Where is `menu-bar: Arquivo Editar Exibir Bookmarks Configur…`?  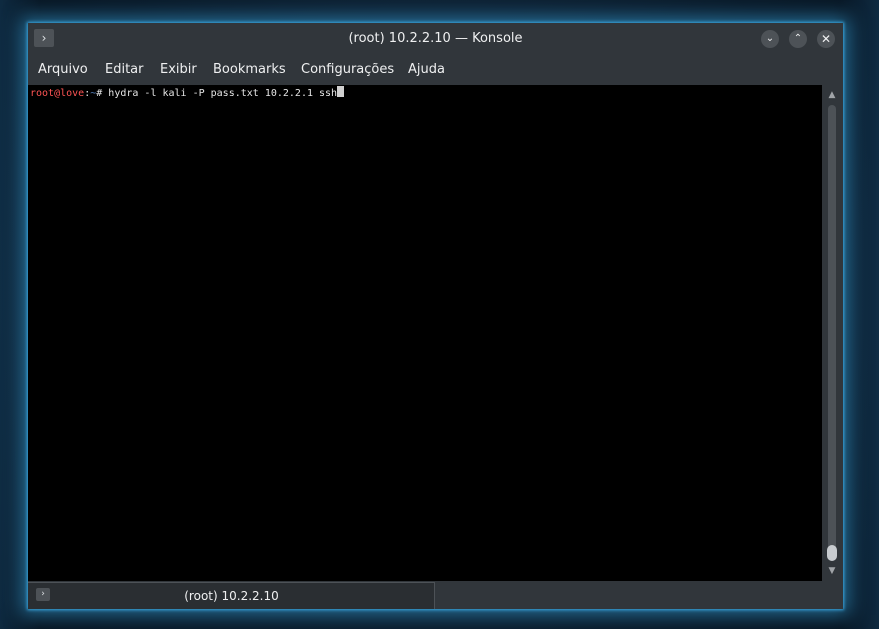 menu-bar: Arquivo Editar Exibir Bookmarks Configur… is located at coordinates (435, 70).